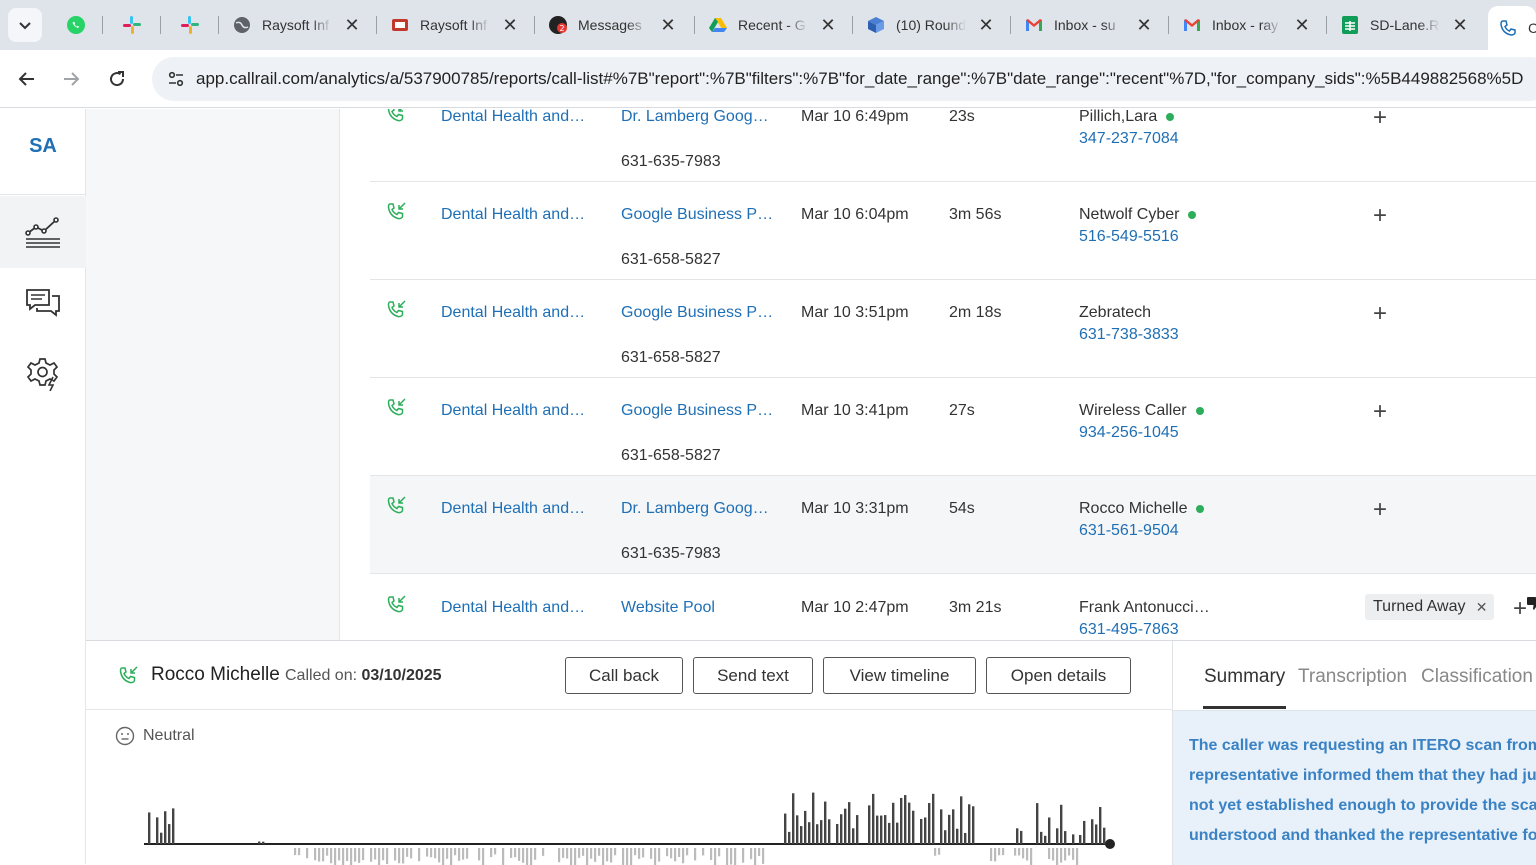 The image size is (1536, 865). I want to click on remove-tag-icon: ✕, so click(1482, 607).